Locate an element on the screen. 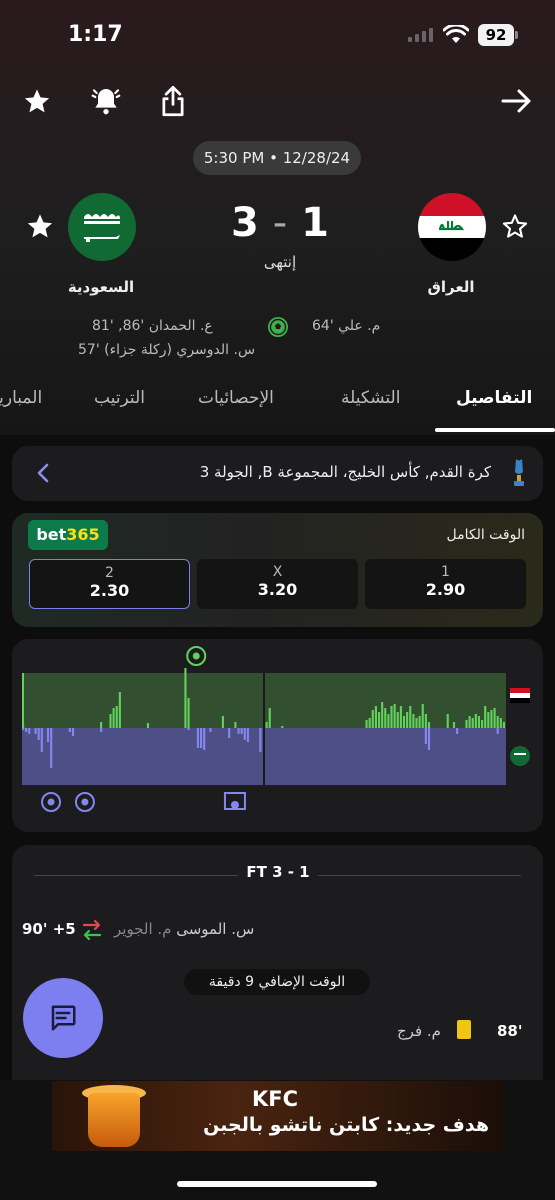  momentum-chart is located at coordinates (276, 729).